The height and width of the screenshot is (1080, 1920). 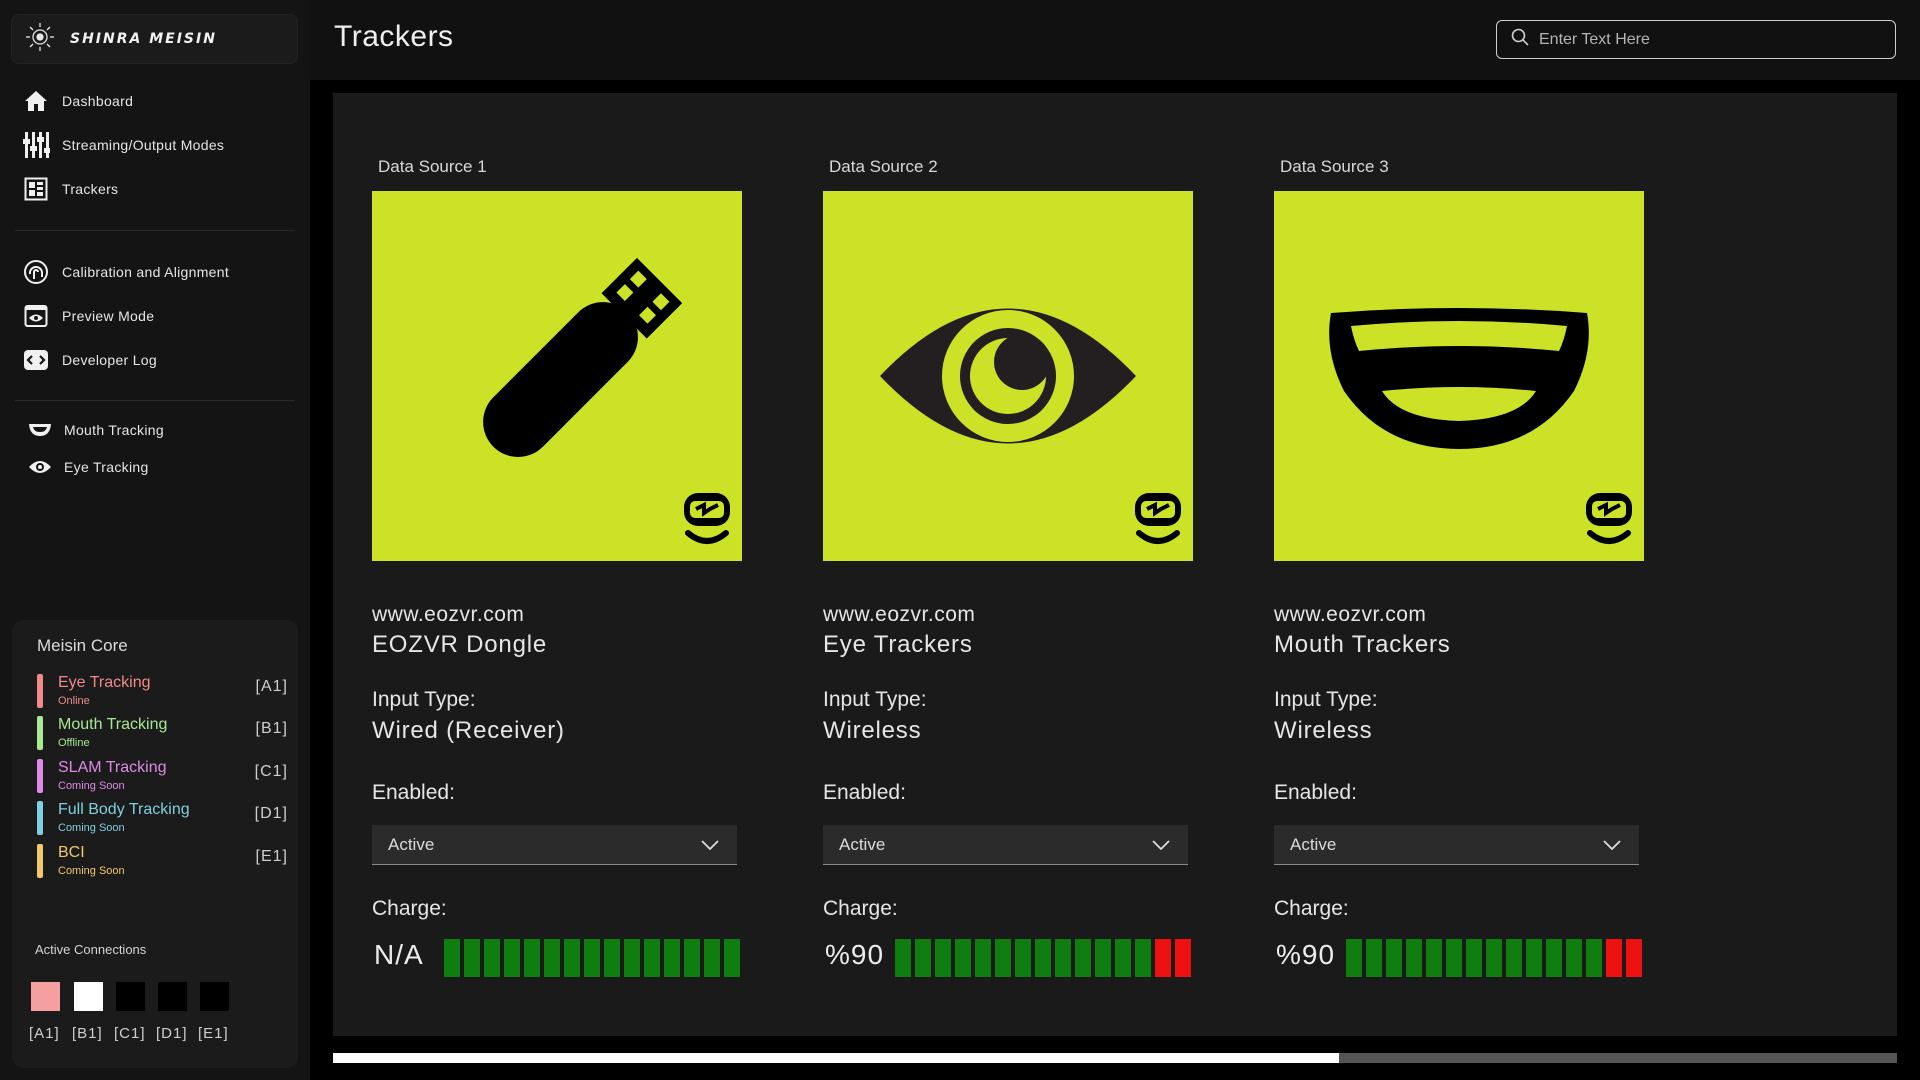 I want to click on home-icon, so click(x=36, y=101).